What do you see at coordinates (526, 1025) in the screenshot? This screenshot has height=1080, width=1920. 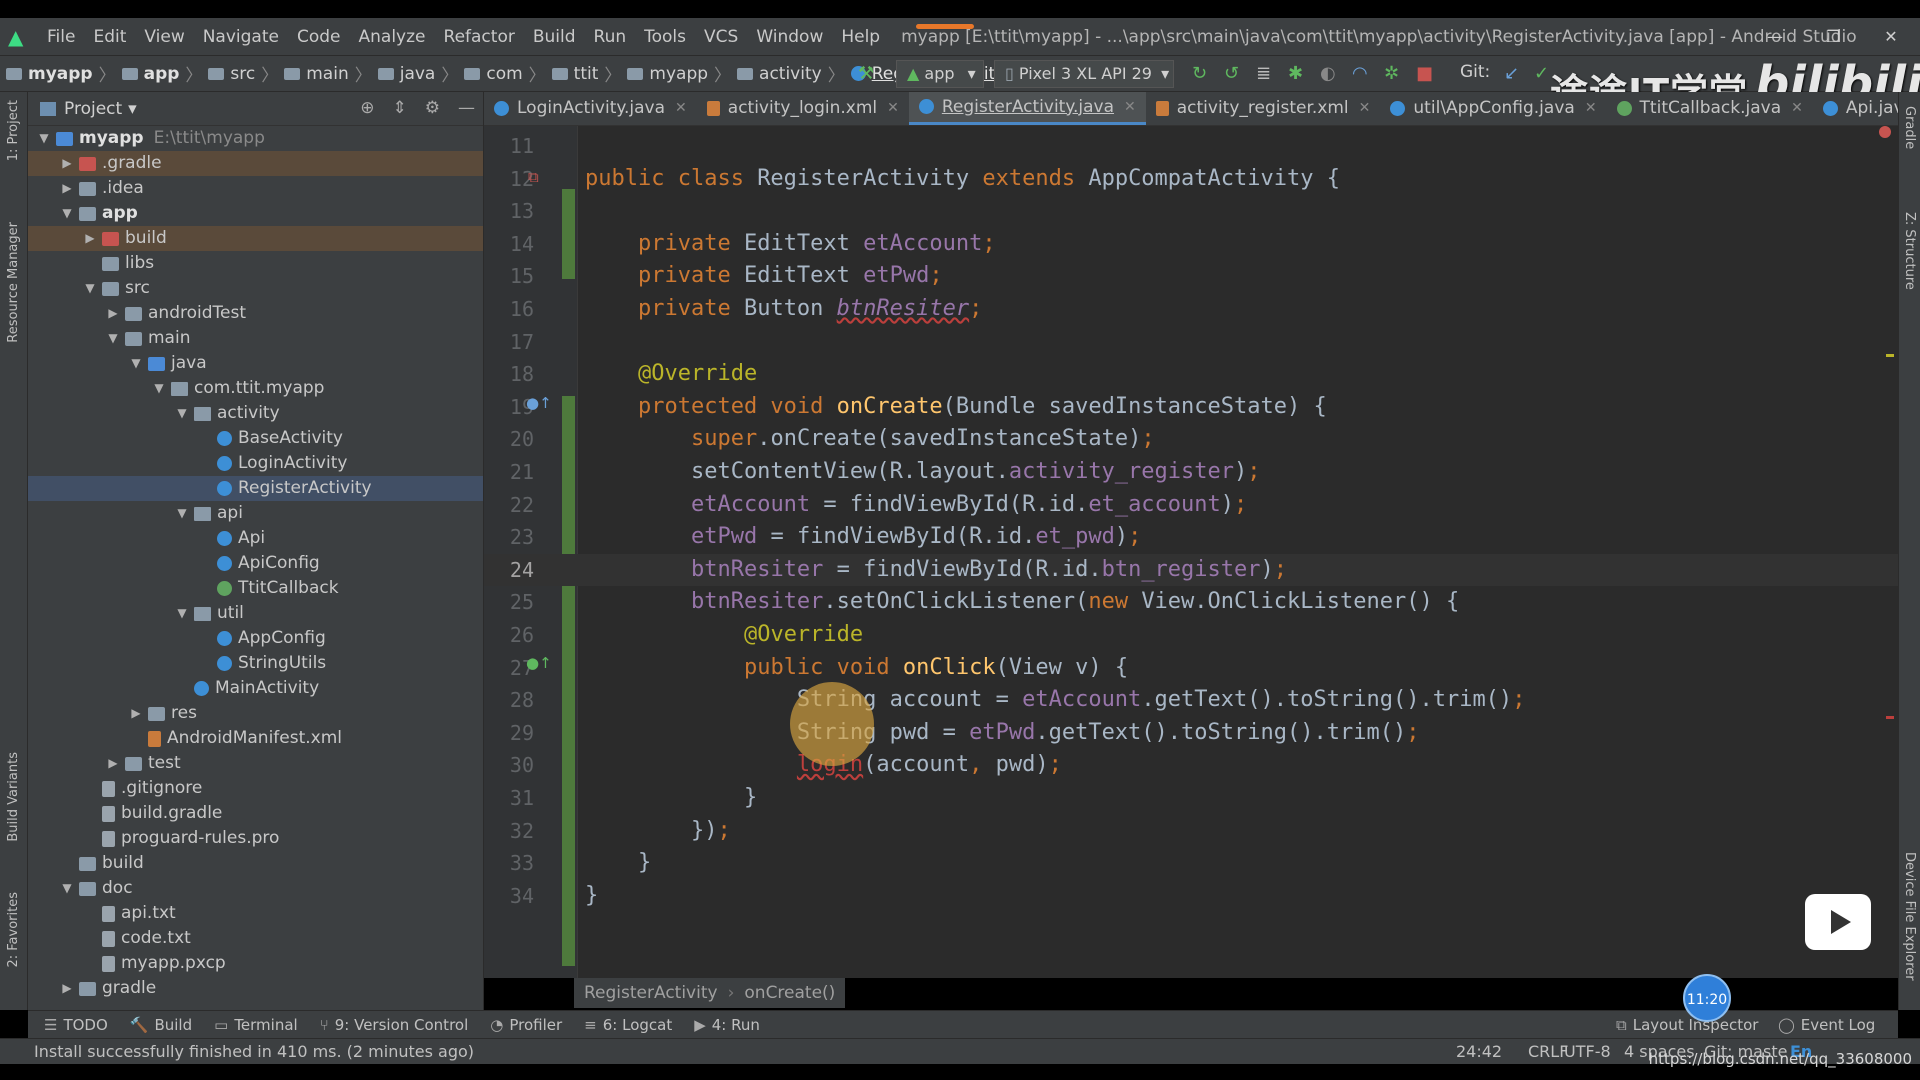 I see `tool-window-button: ◔ Profiler` at bounding box center [526, 1025].